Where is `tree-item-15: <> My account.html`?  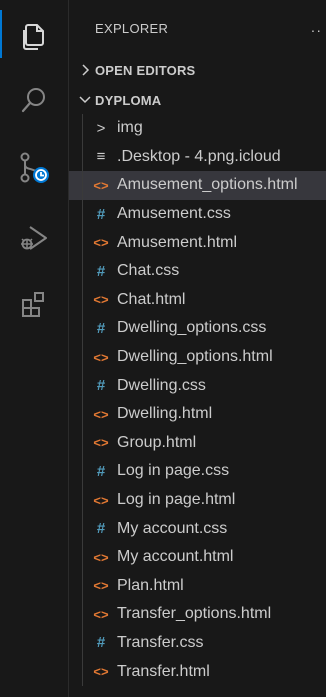
tree-item-15: <> My account.html is located at coordinates (197, 557).